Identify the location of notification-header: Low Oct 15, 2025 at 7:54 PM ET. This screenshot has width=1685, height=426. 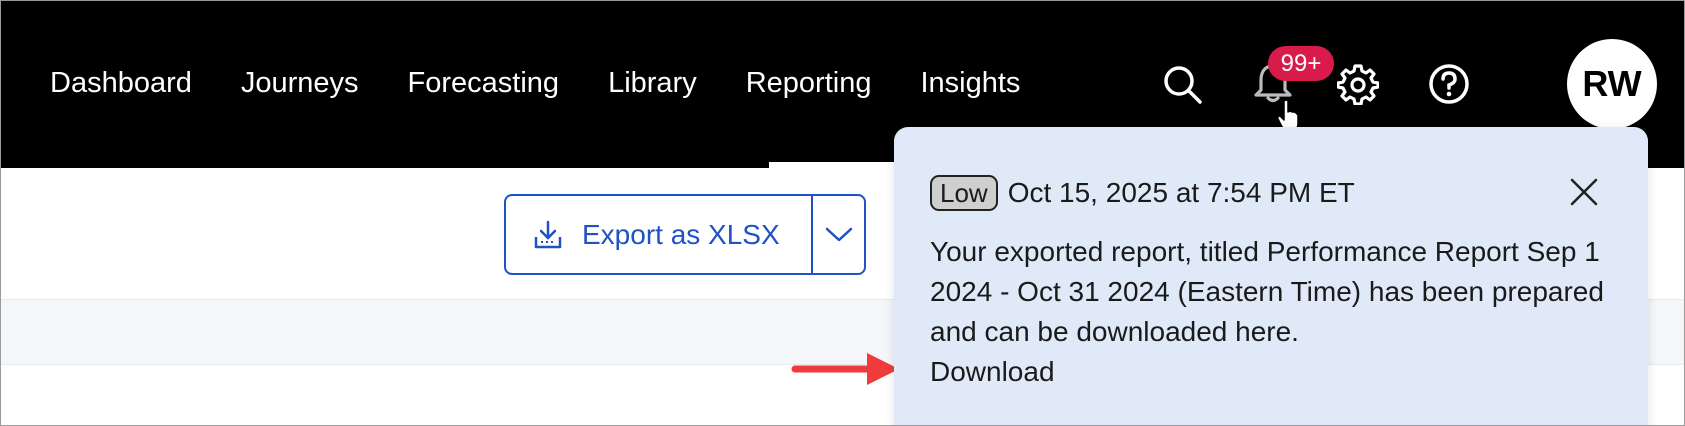
(1142, 193).